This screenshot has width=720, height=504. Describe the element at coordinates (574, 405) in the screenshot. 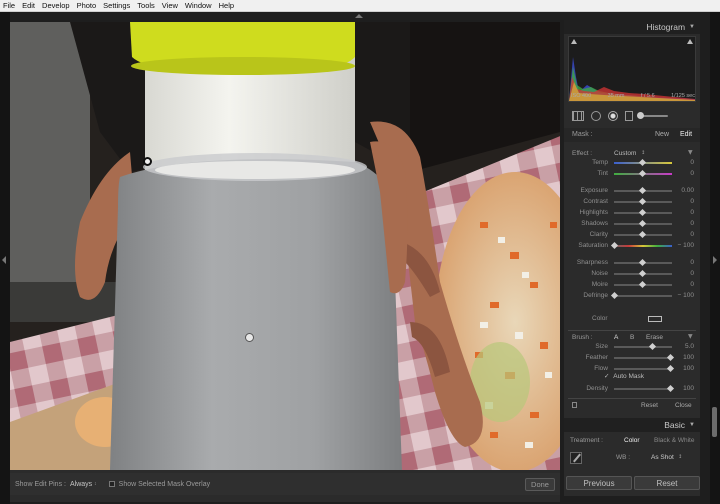

I see `toggle-switch-icon` at that location.